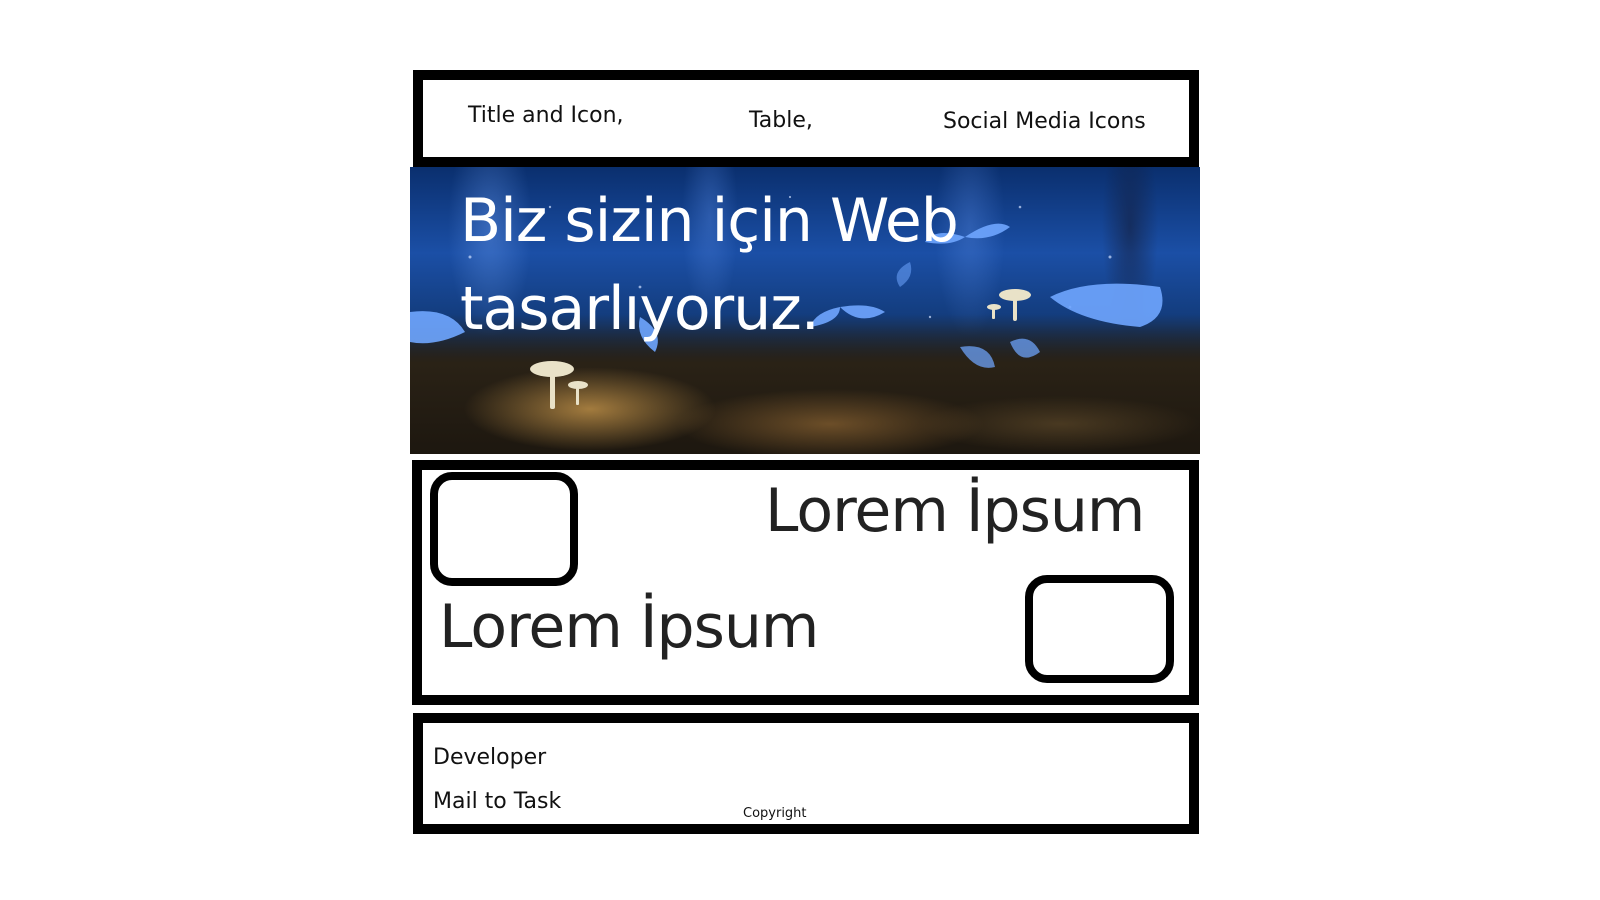 Image resolution: width=1600 pixels, height=900 pixels. I want to click on table-placeholder: Table,, so click(781, 120).